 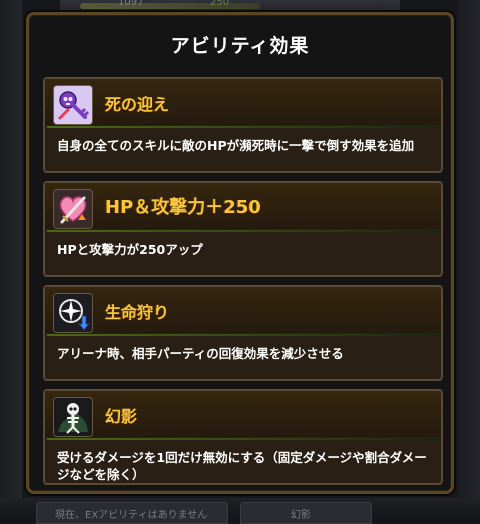 I want to click on background-hp-value: 1097, so click(x=131, y=4).